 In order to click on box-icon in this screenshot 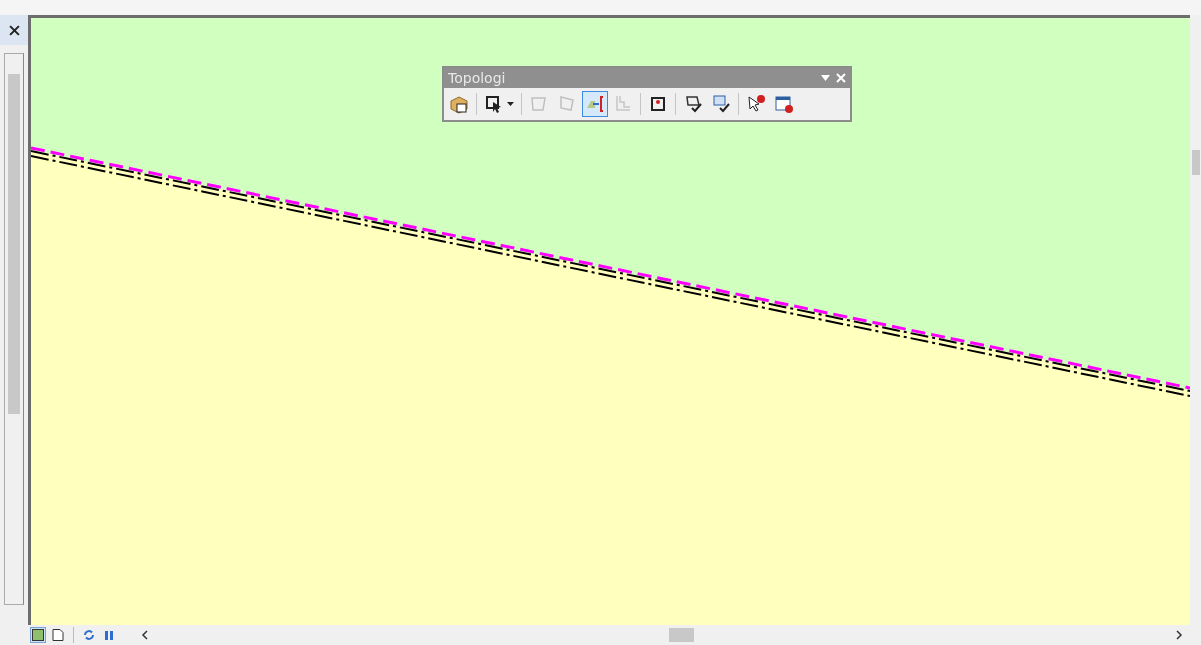, I will do `click(459, 104)`.